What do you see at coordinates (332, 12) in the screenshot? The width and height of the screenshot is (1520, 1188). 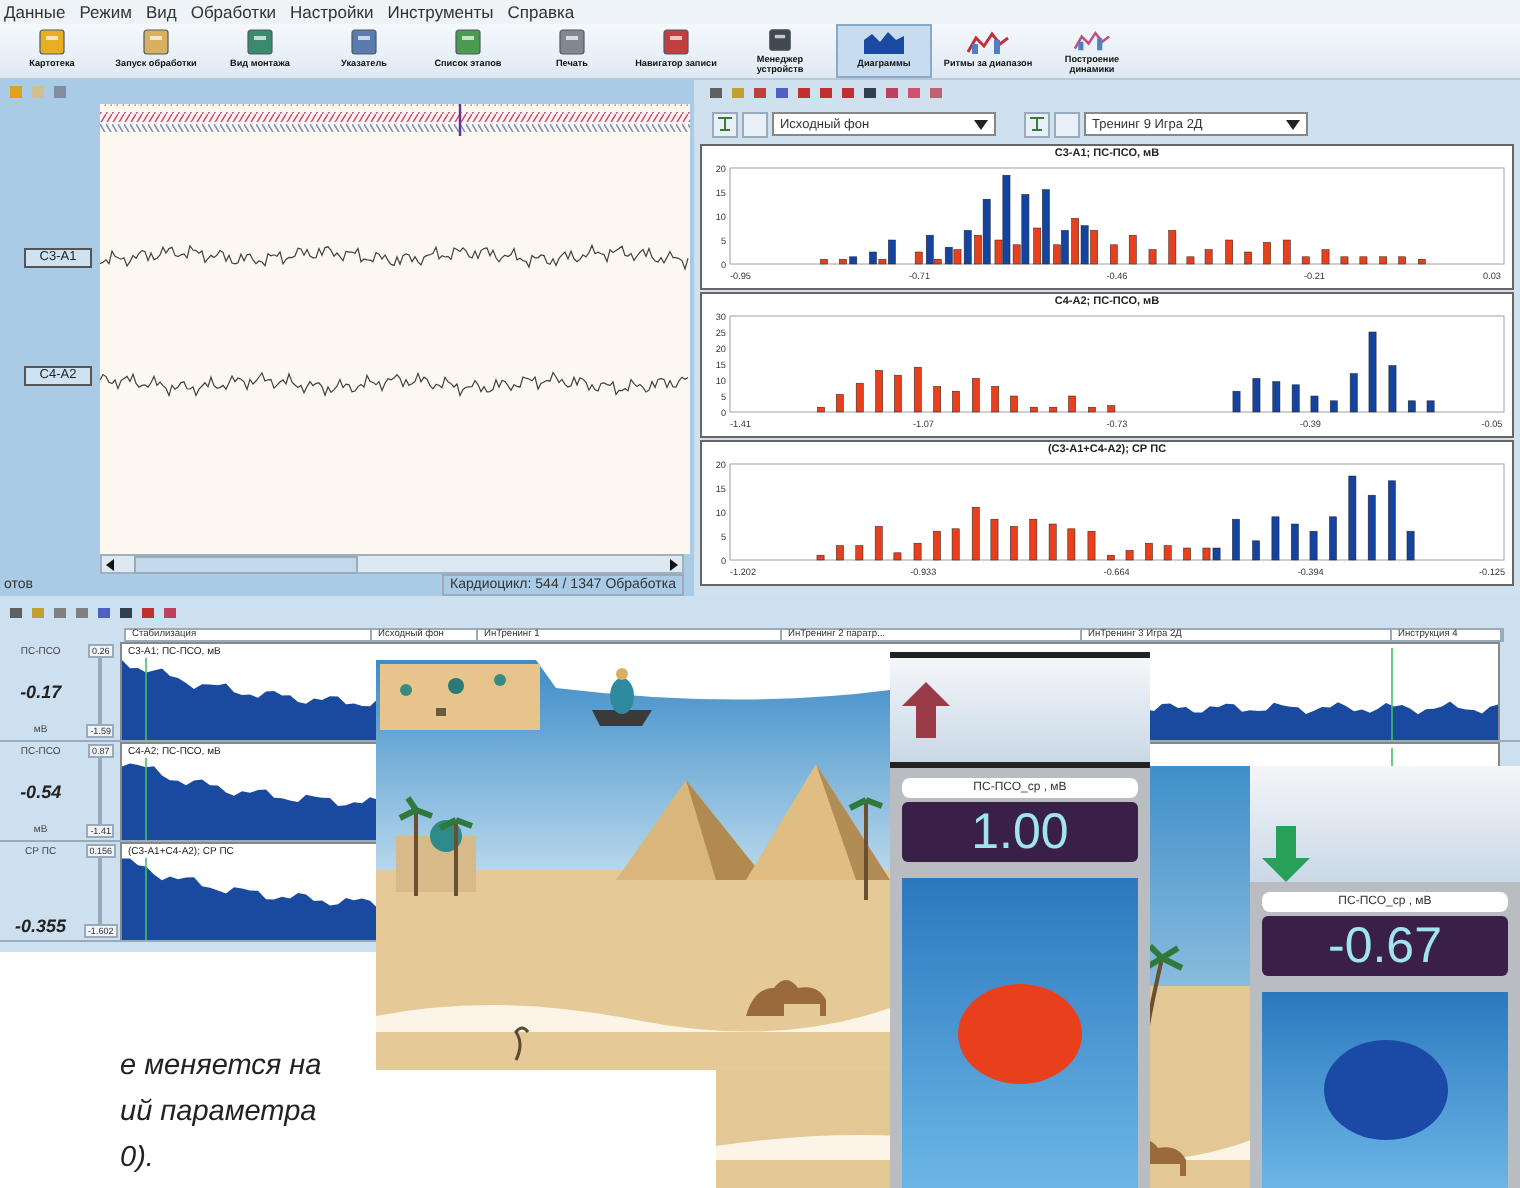 I see `menu-item: Настройки` at bounding box center [332, 12].